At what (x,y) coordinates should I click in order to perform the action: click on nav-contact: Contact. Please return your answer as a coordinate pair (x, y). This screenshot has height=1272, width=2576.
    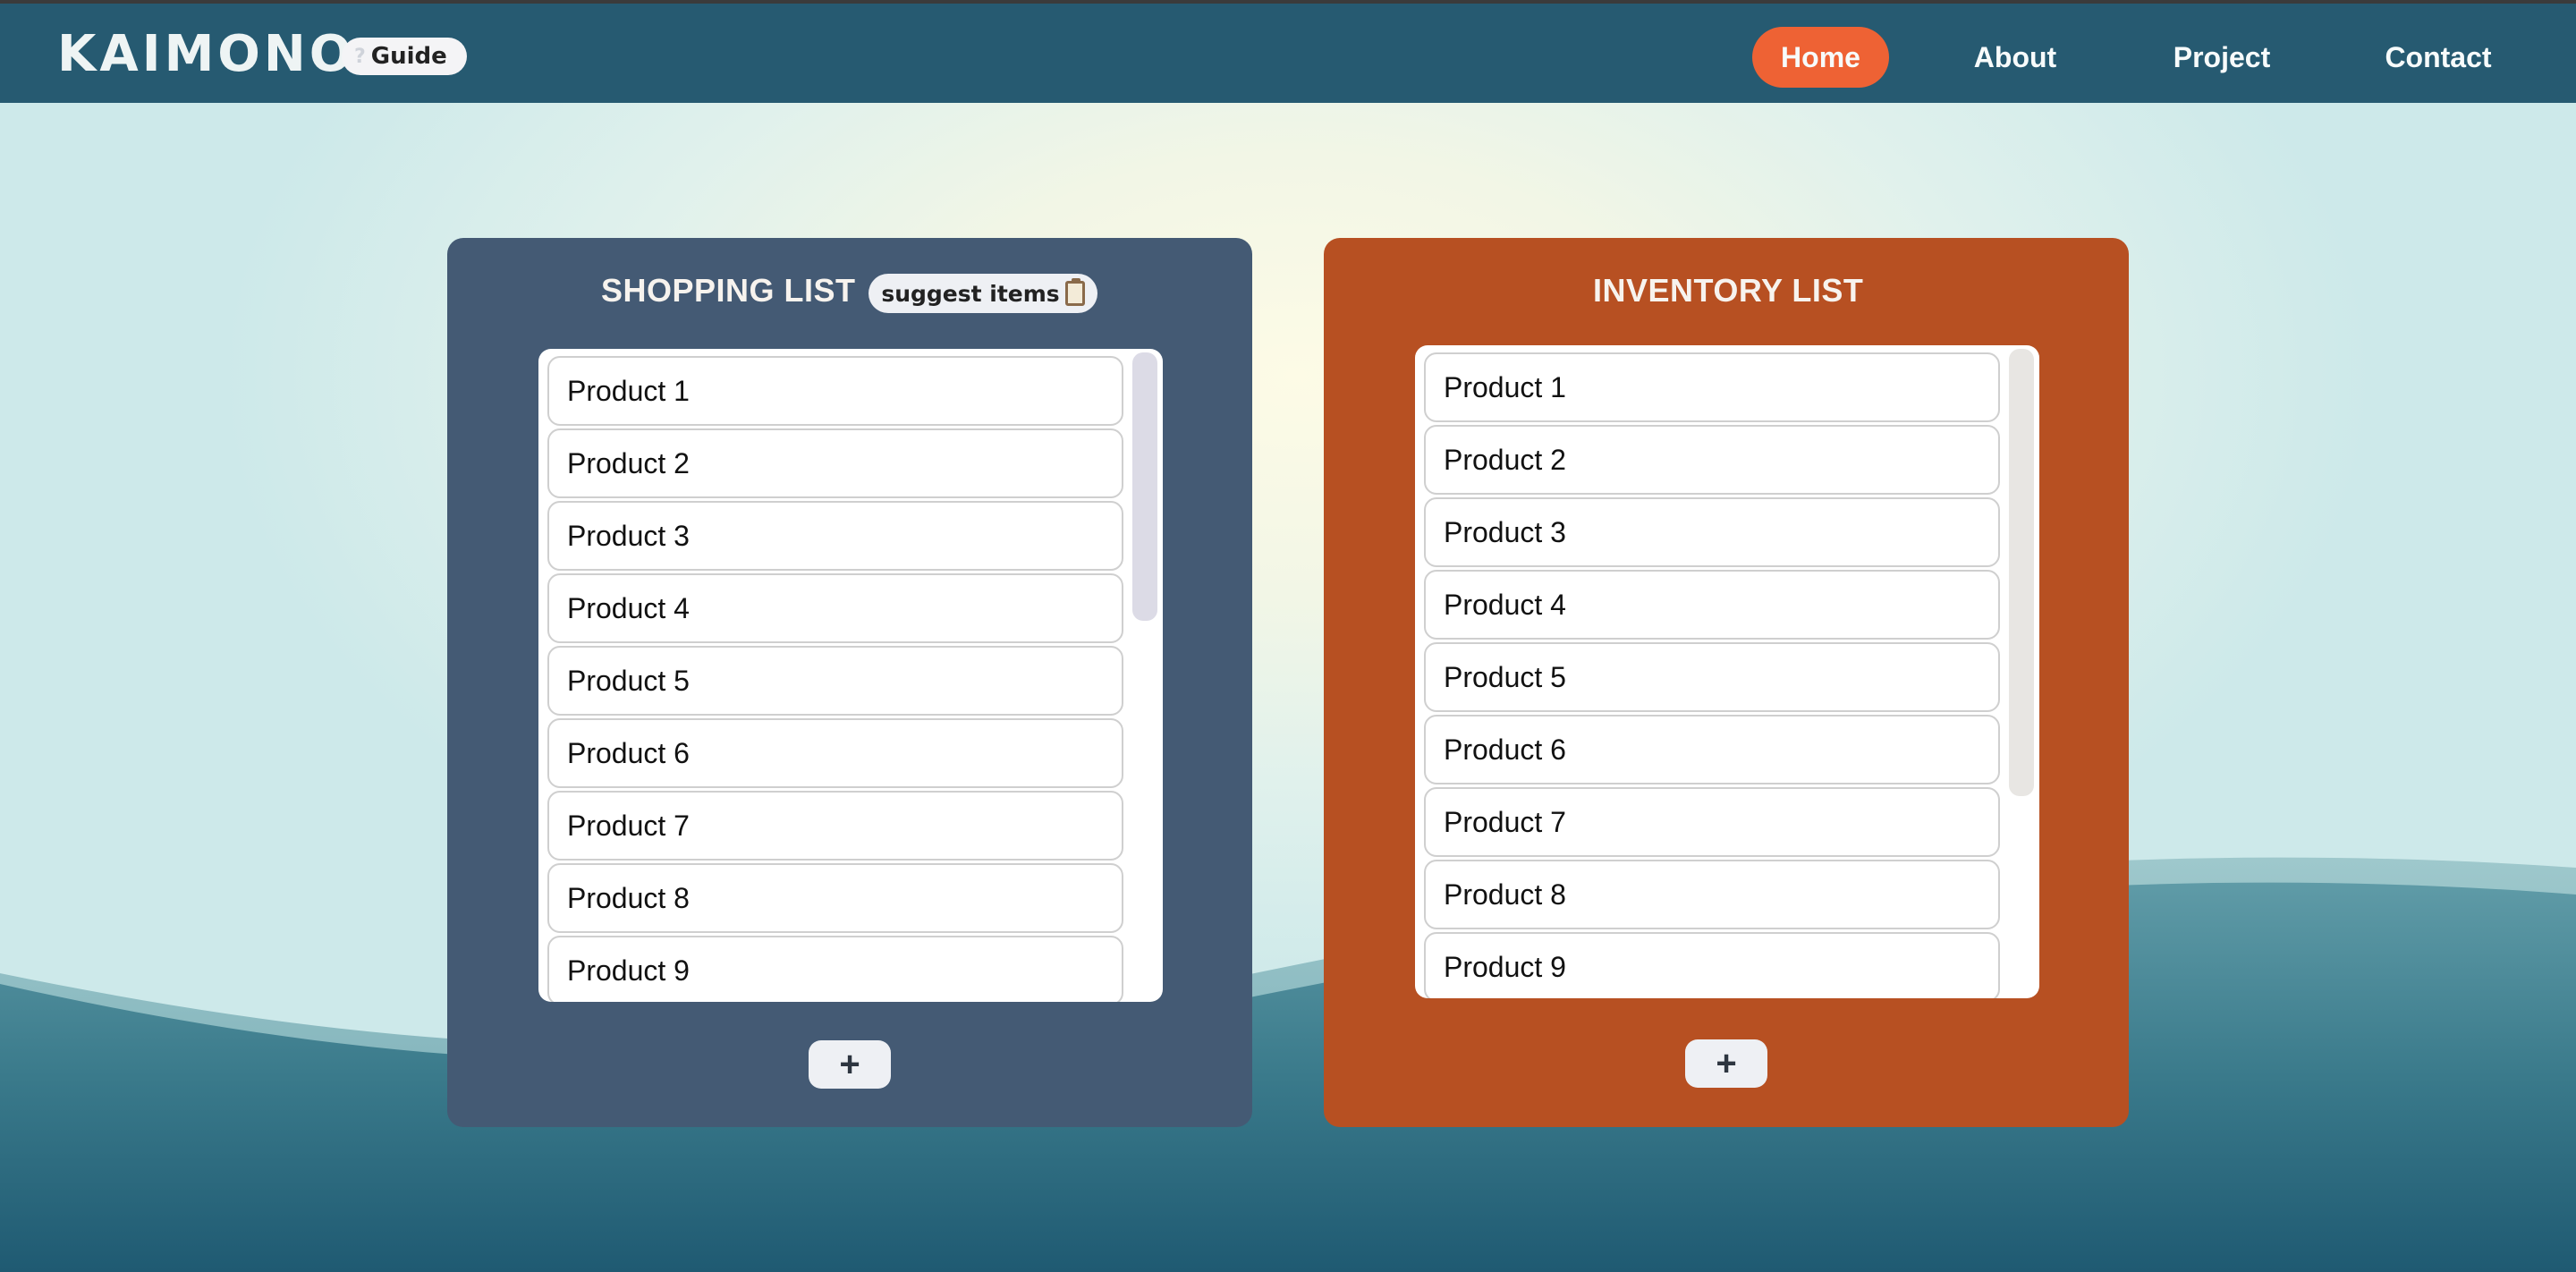
    Looking at the image, I should click on (2438, 57).